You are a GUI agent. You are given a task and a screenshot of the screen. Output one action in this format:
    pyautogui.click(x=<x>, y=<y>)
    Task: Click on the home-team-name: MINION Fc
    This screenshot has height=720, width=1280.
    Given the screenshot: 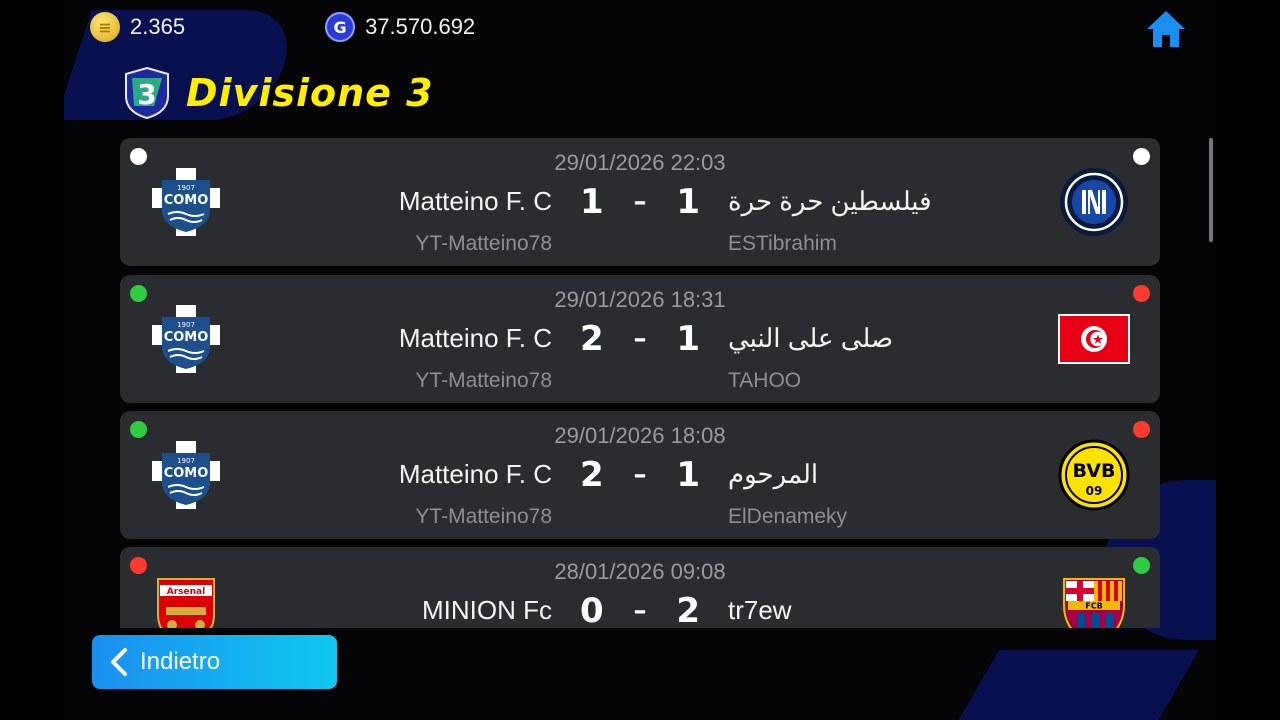 What is the action you would take?
    pyautogui.click(x=487, y=610)
    